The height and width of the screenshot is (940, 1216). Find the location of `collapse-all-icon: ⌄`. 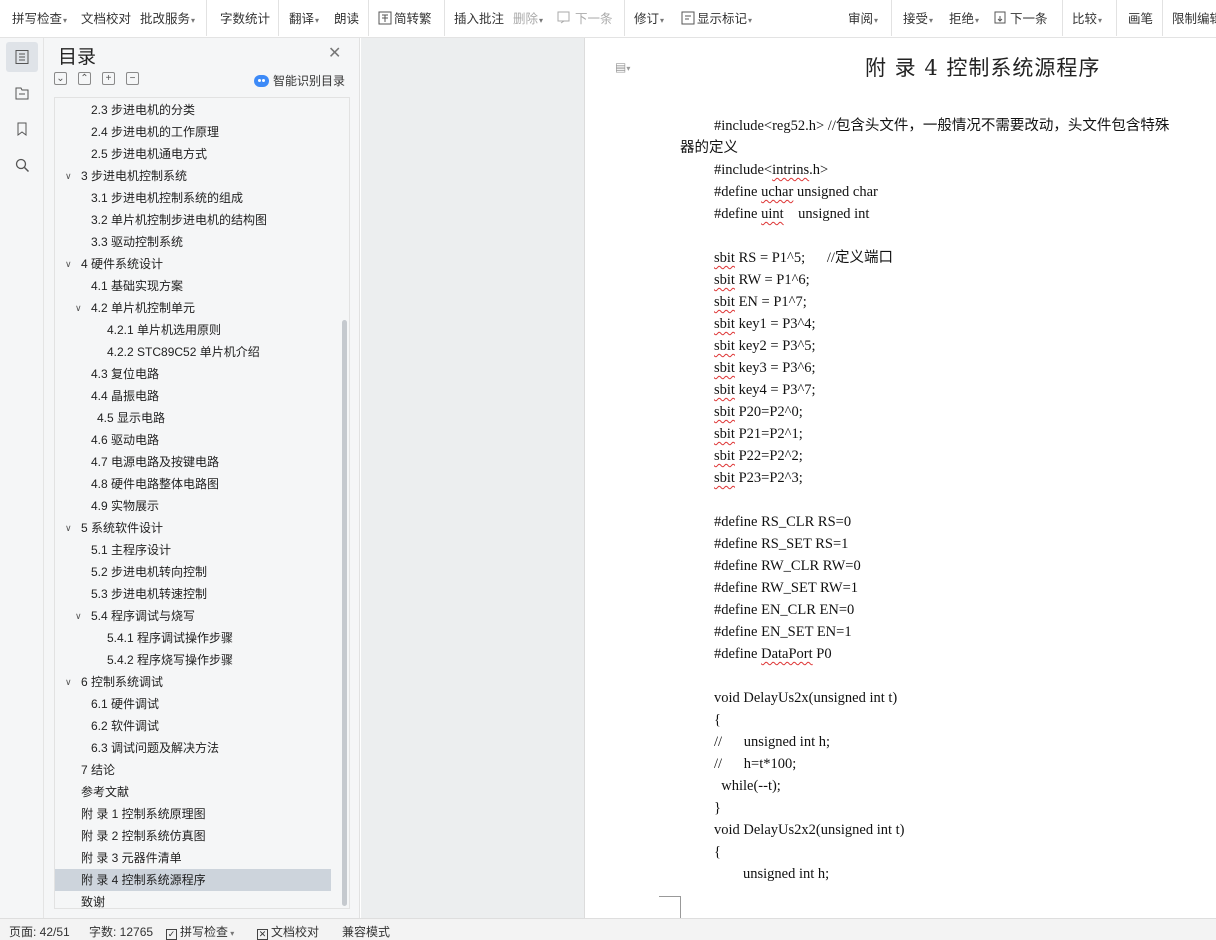

collapse-all-icon: ⌄ is located at coordinates (60, 78).